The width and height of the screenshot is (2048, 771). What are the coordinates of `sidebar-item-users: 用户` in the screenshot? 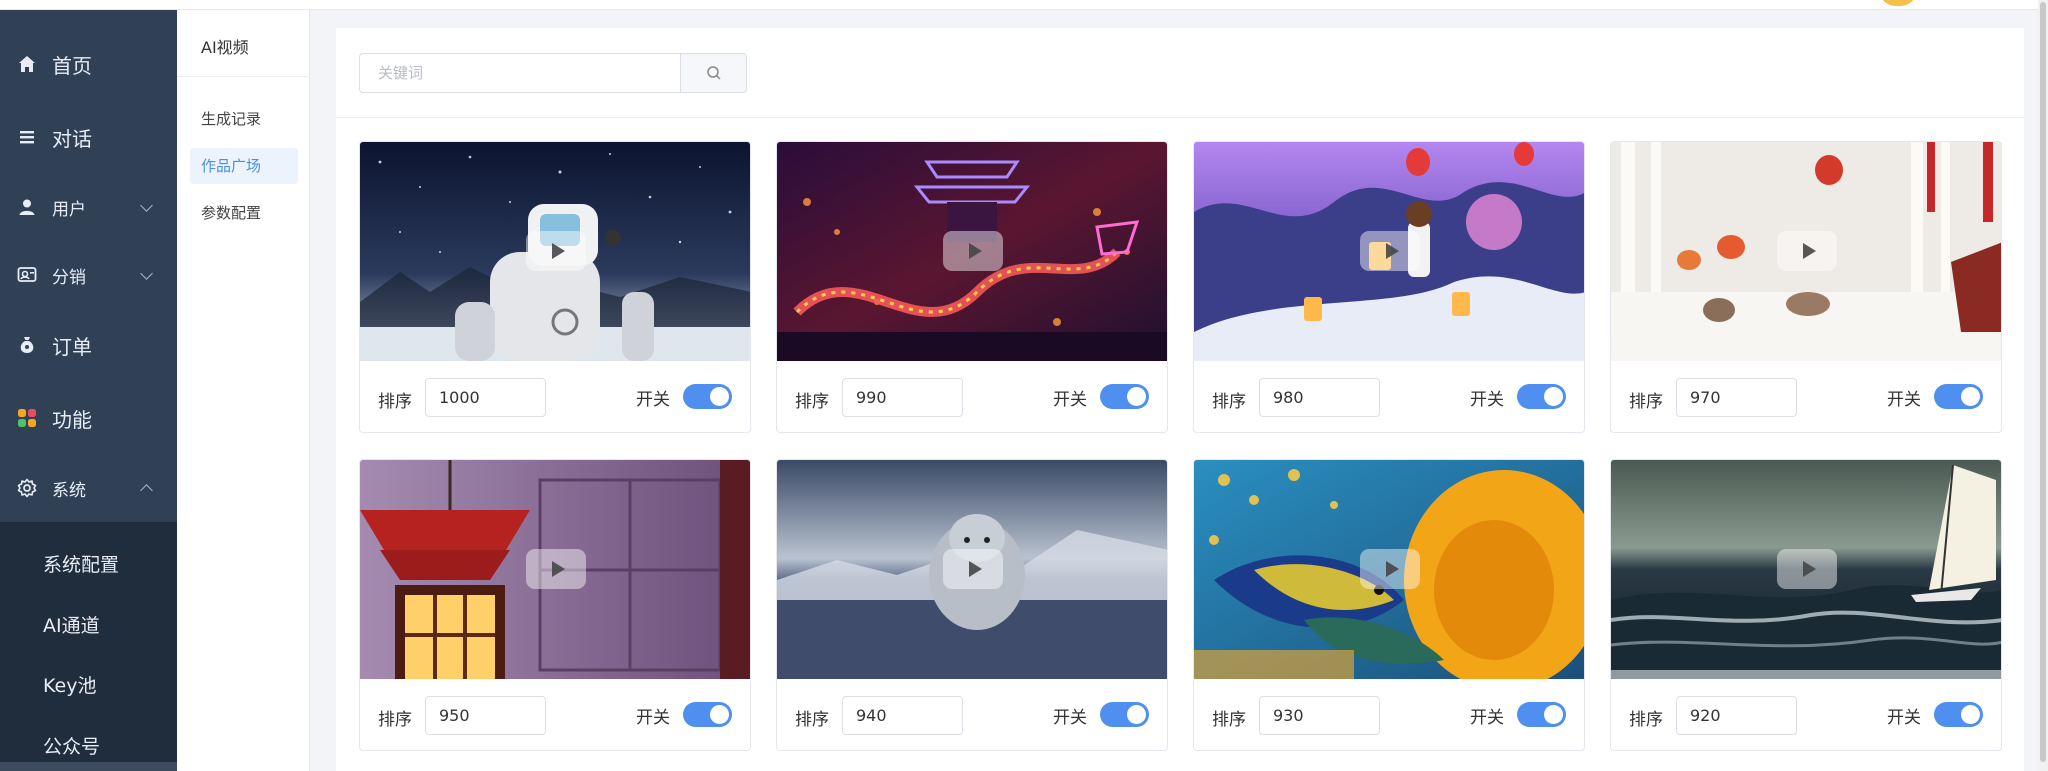 It's located at (88, 207).